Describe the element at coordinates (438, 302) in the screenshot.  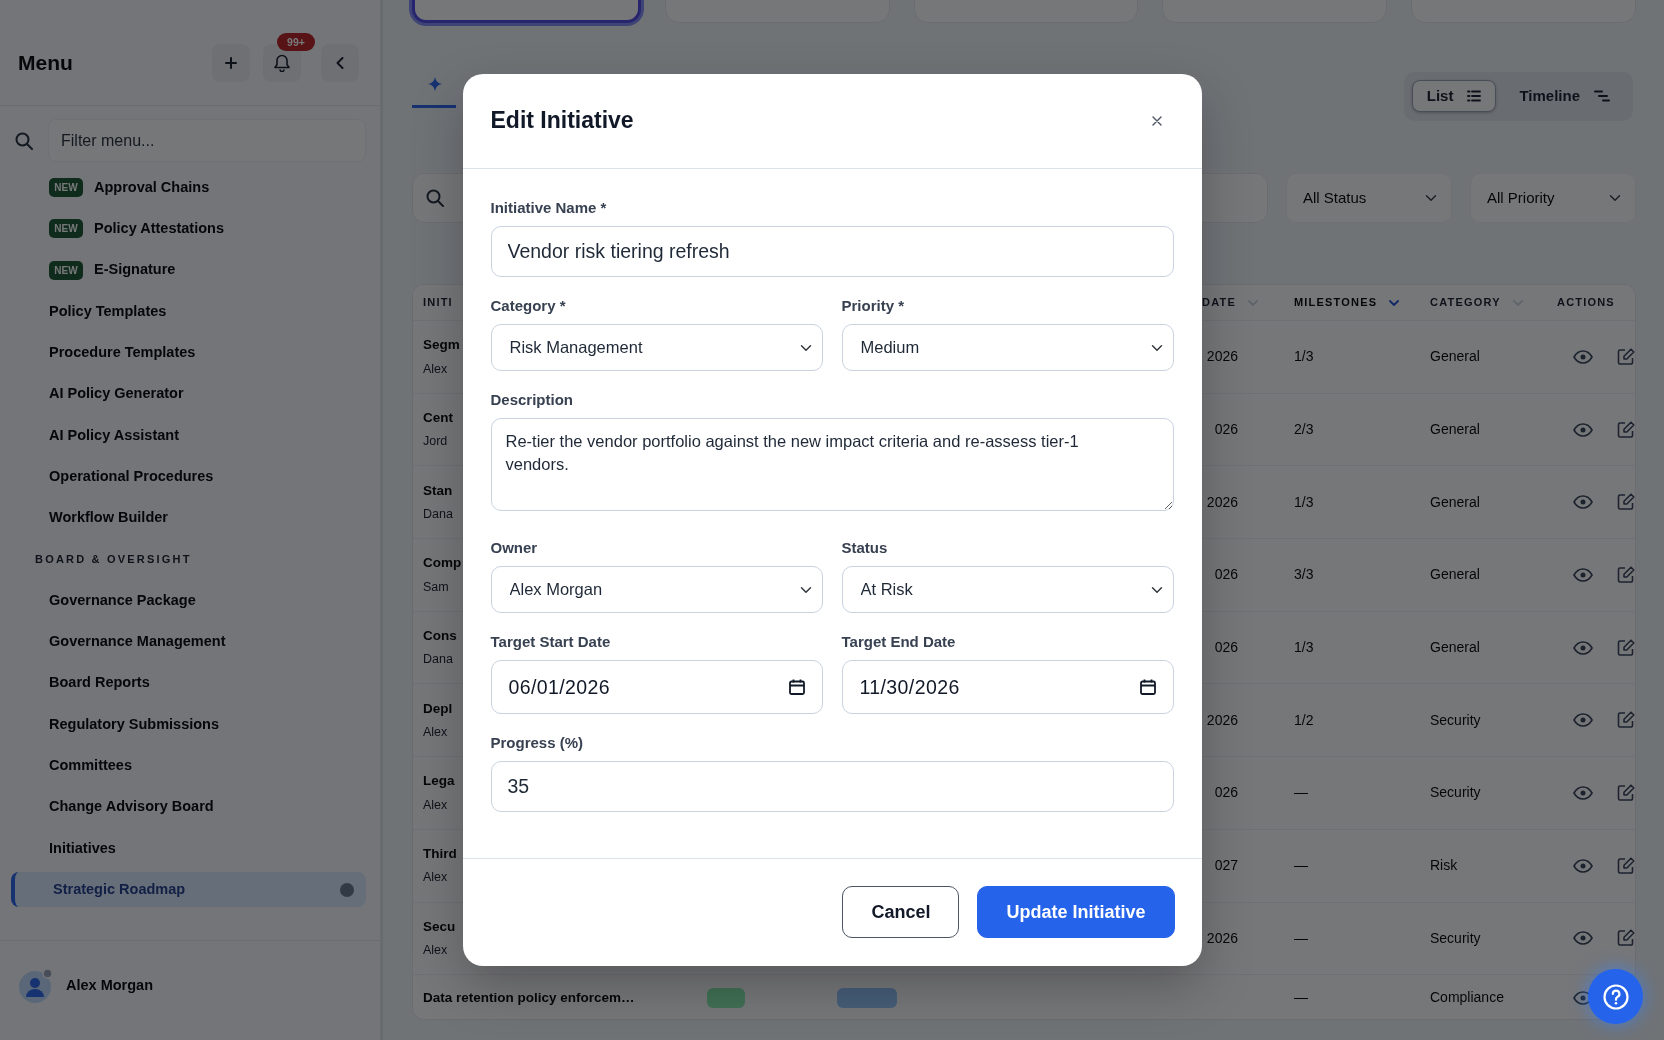
I see `column-header: INITI` at that location.